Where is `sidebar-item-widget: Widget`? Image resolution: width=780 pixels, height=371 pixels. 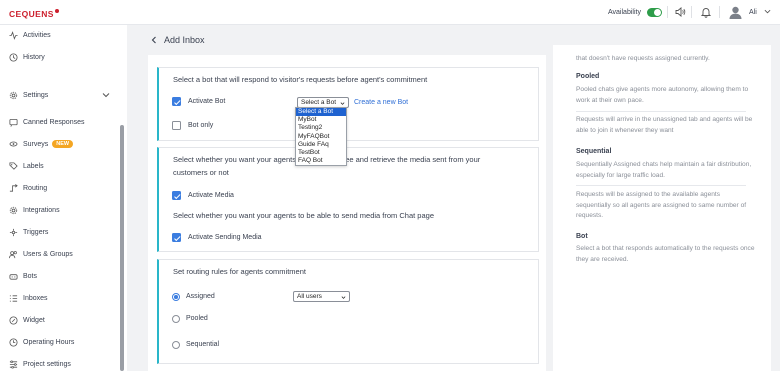
sidebar-item-widget: Widget is located at coordinates (27, 320).